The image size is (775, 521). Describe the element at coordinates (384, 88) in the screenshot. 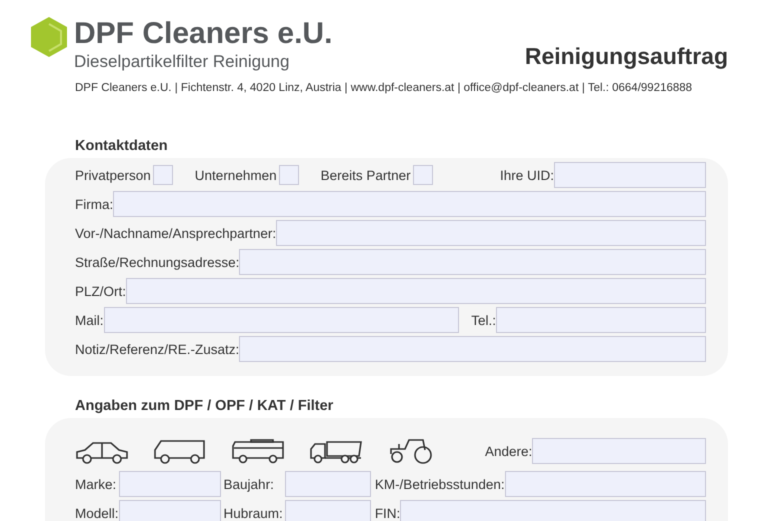

I see `company-address: DPF Cleaners e.U. | Fichtenstr. 4, 4020 Linz, Austria | www.dpf-cleaners.at | office@dpf-cleaners.at | Tel.: 0664/99216888` at that location.